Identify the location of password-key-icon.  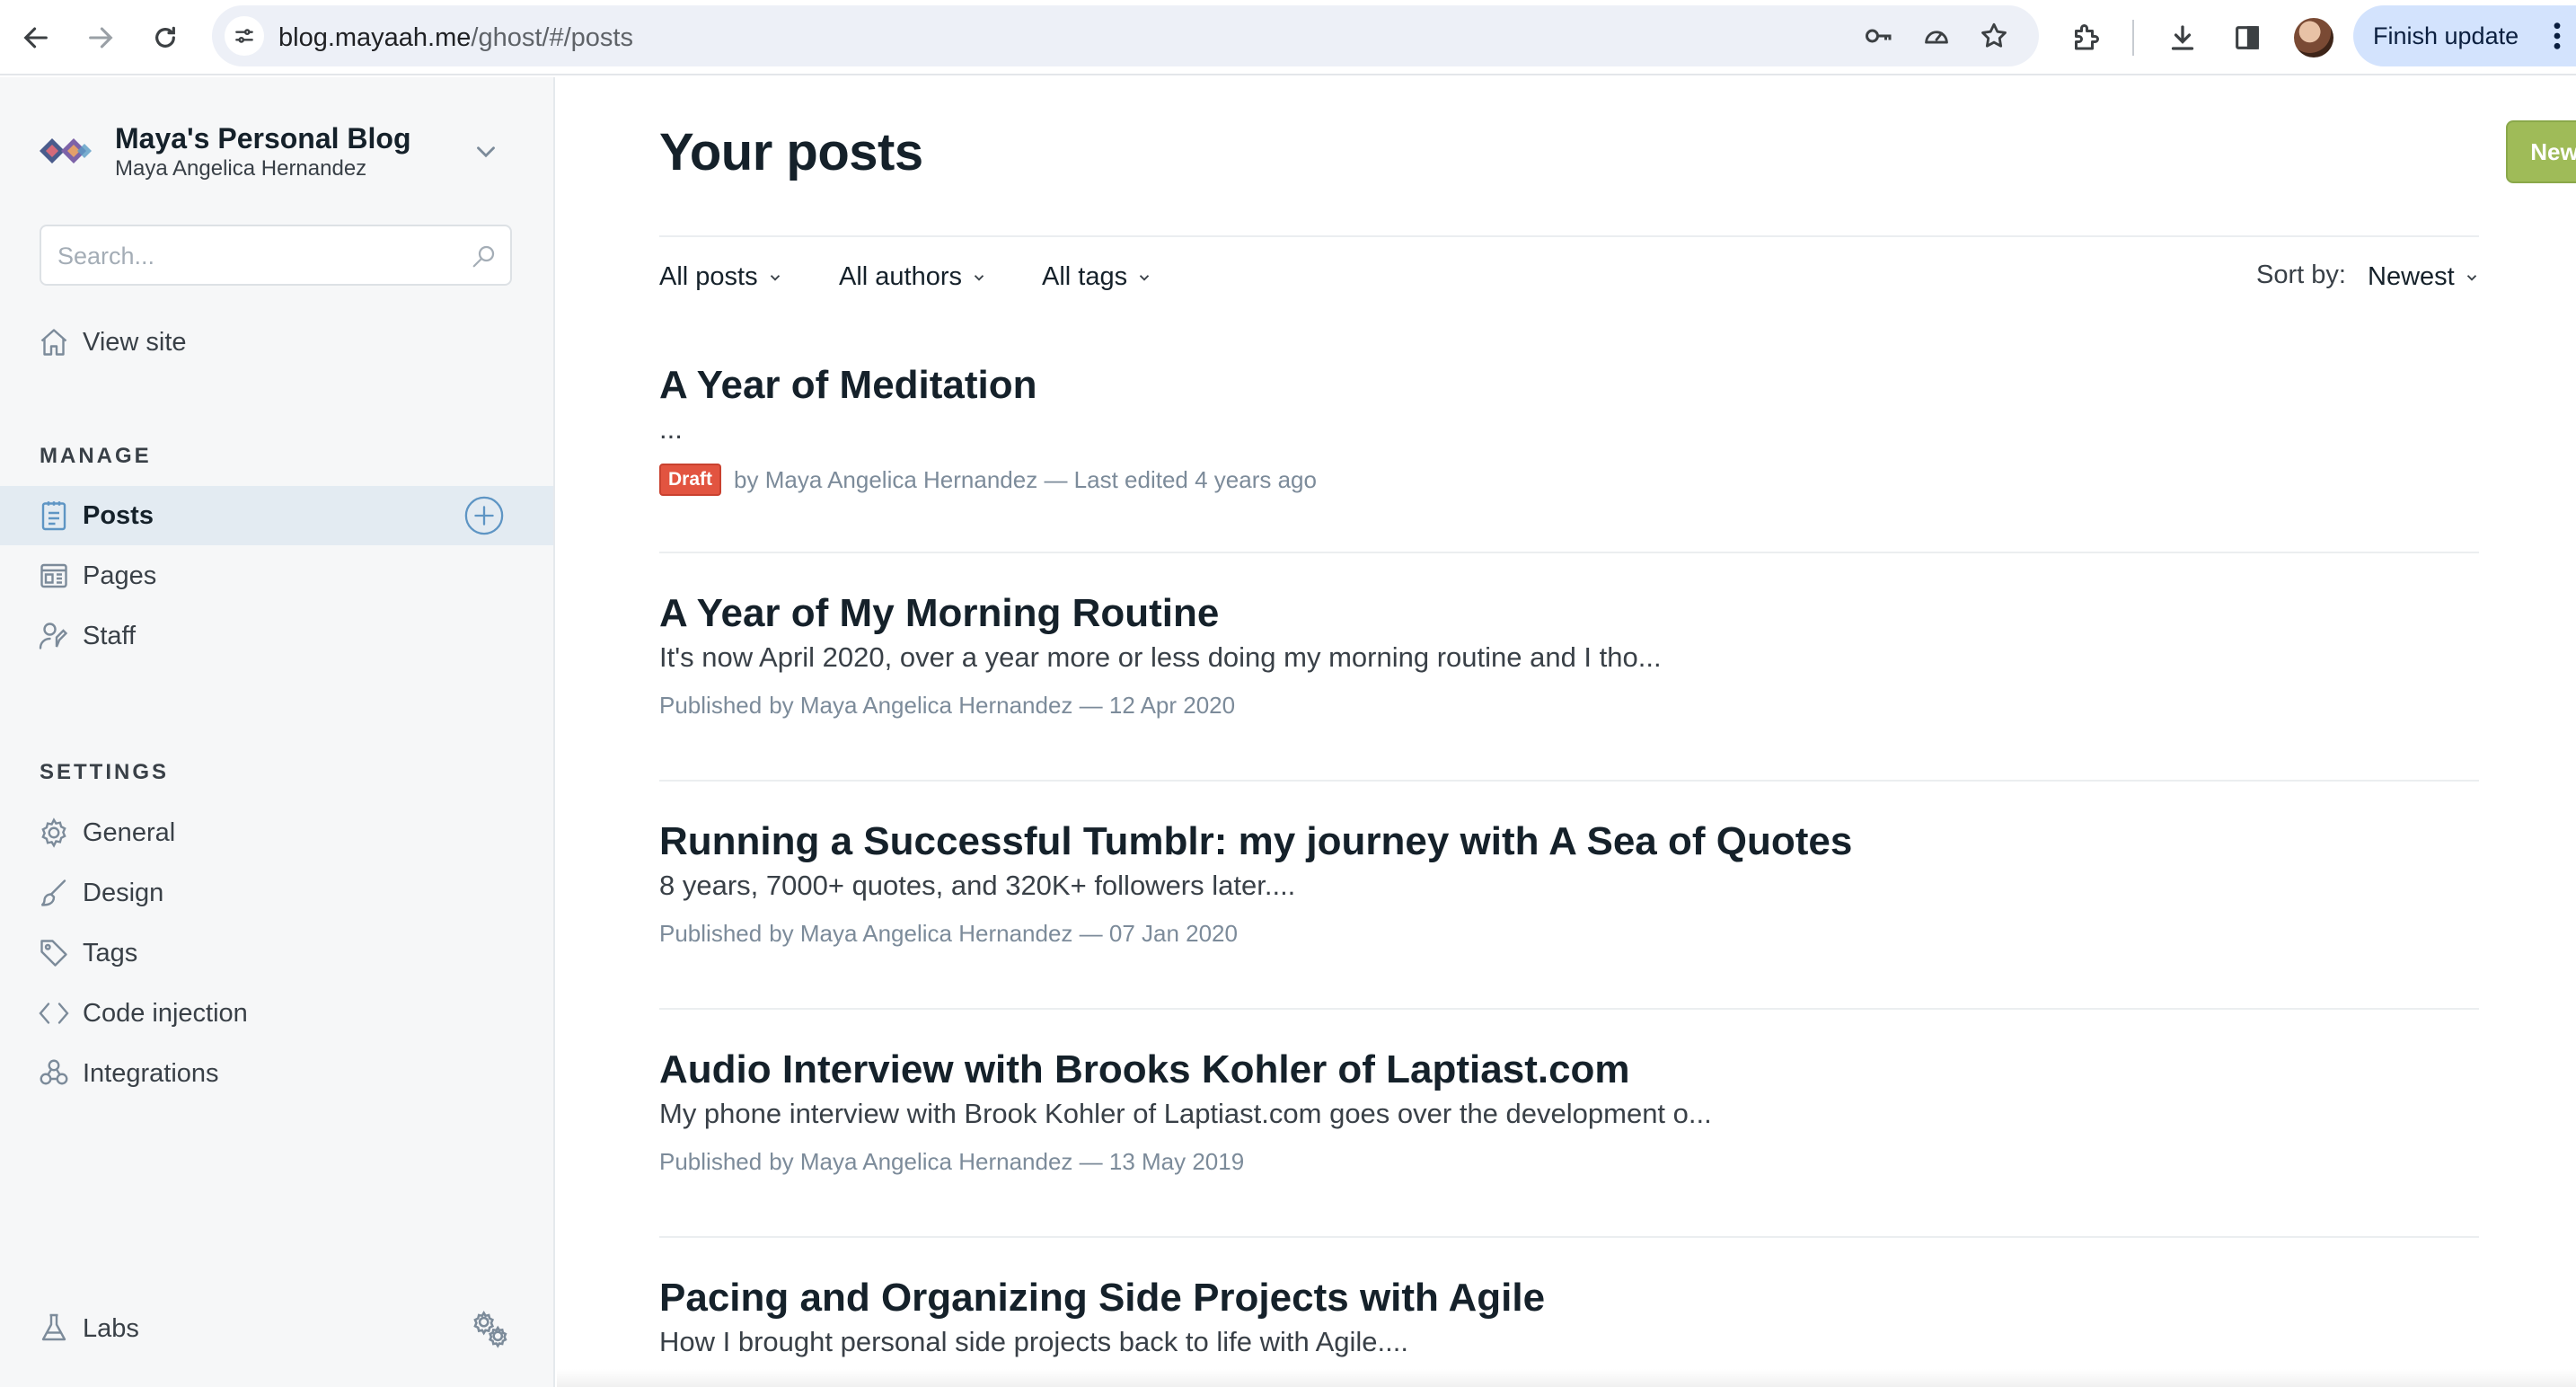
(1879, 36).